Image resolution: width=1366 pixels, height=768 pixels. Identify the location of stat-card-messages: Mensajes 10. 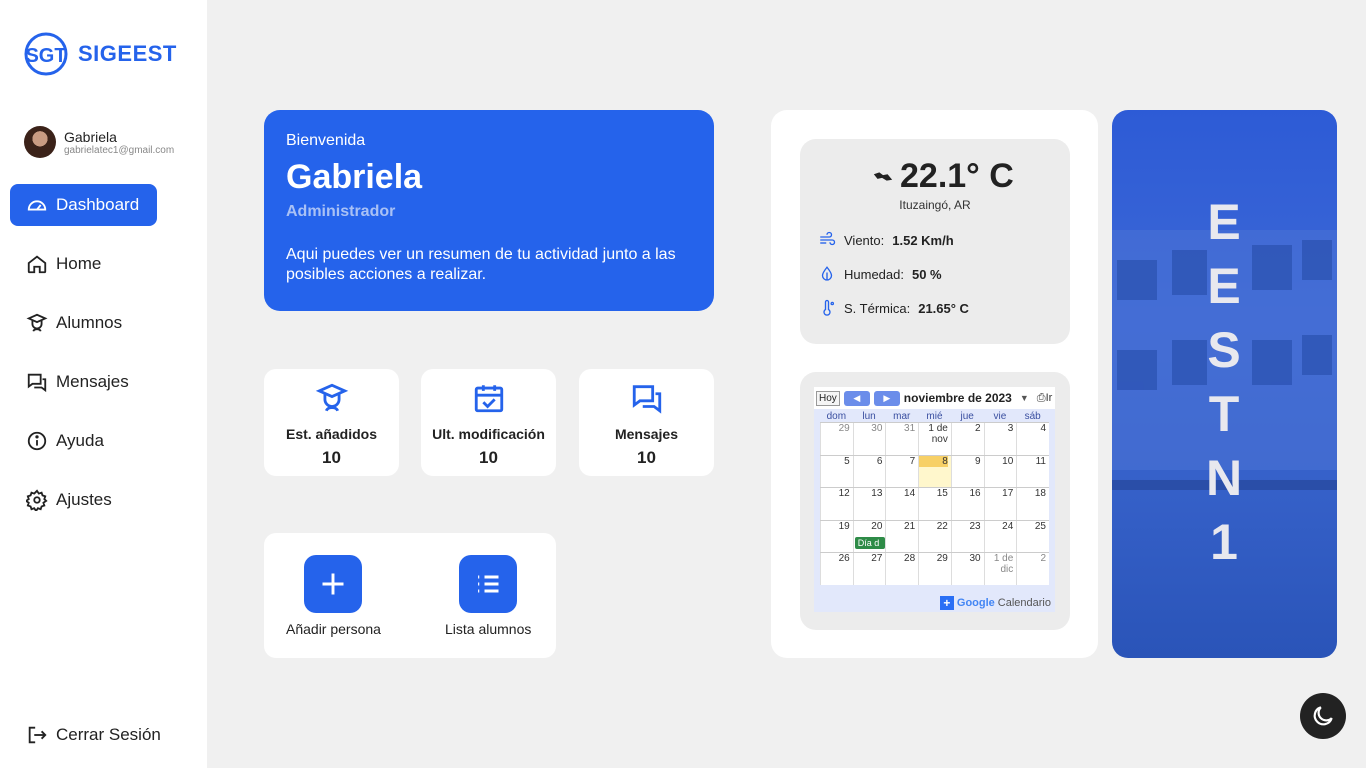
(646, 422).